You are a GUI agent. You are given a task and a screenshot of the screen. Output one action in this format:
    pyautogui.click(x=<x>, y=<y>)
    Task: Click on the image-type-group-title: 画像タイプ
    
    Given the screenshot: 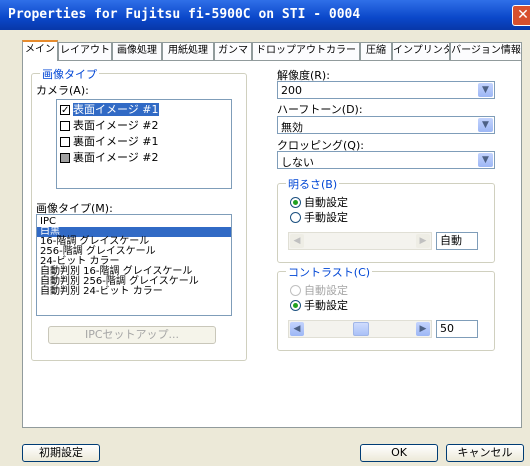 What is the action you would take?
    pyautogui.click(x=69, y=74)
    